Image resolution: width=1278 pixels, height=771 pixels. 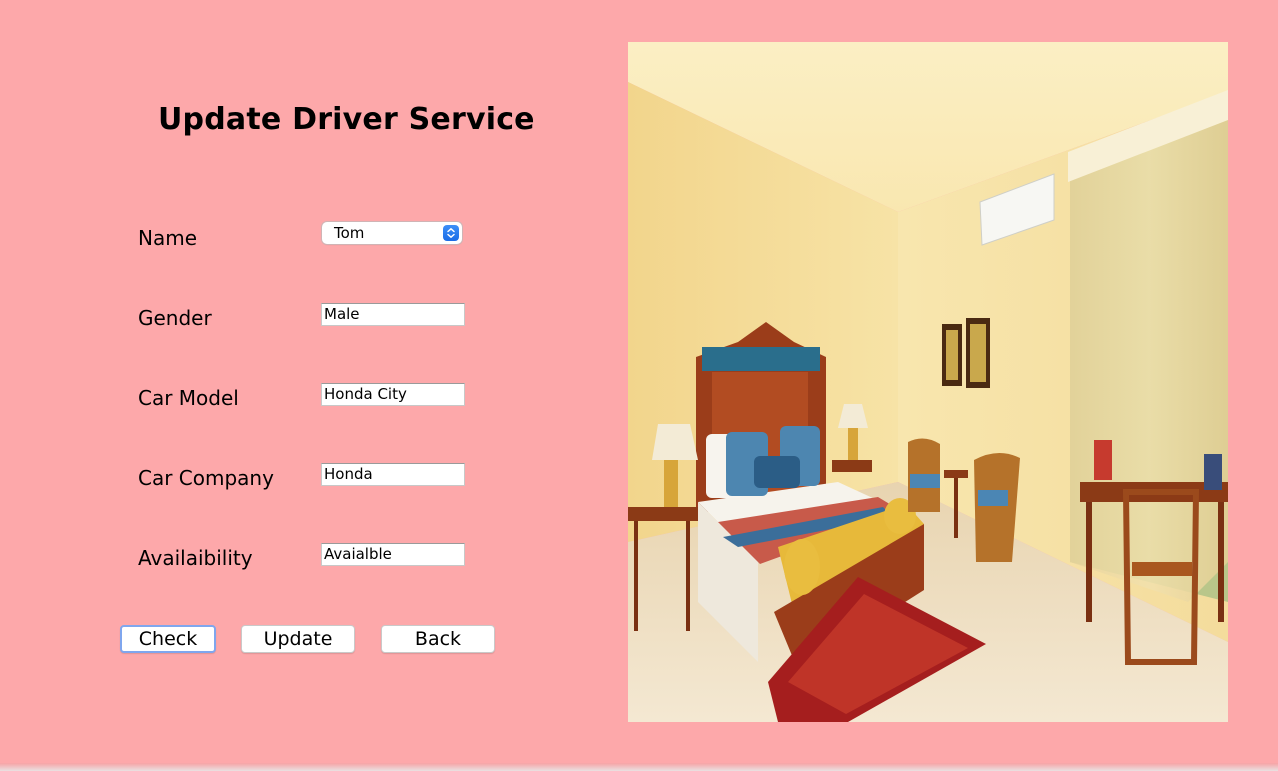 What do you see at coordinates (168, 238) in the screenshot?
I see `name-label: Name` at bounding box center [168, 238].